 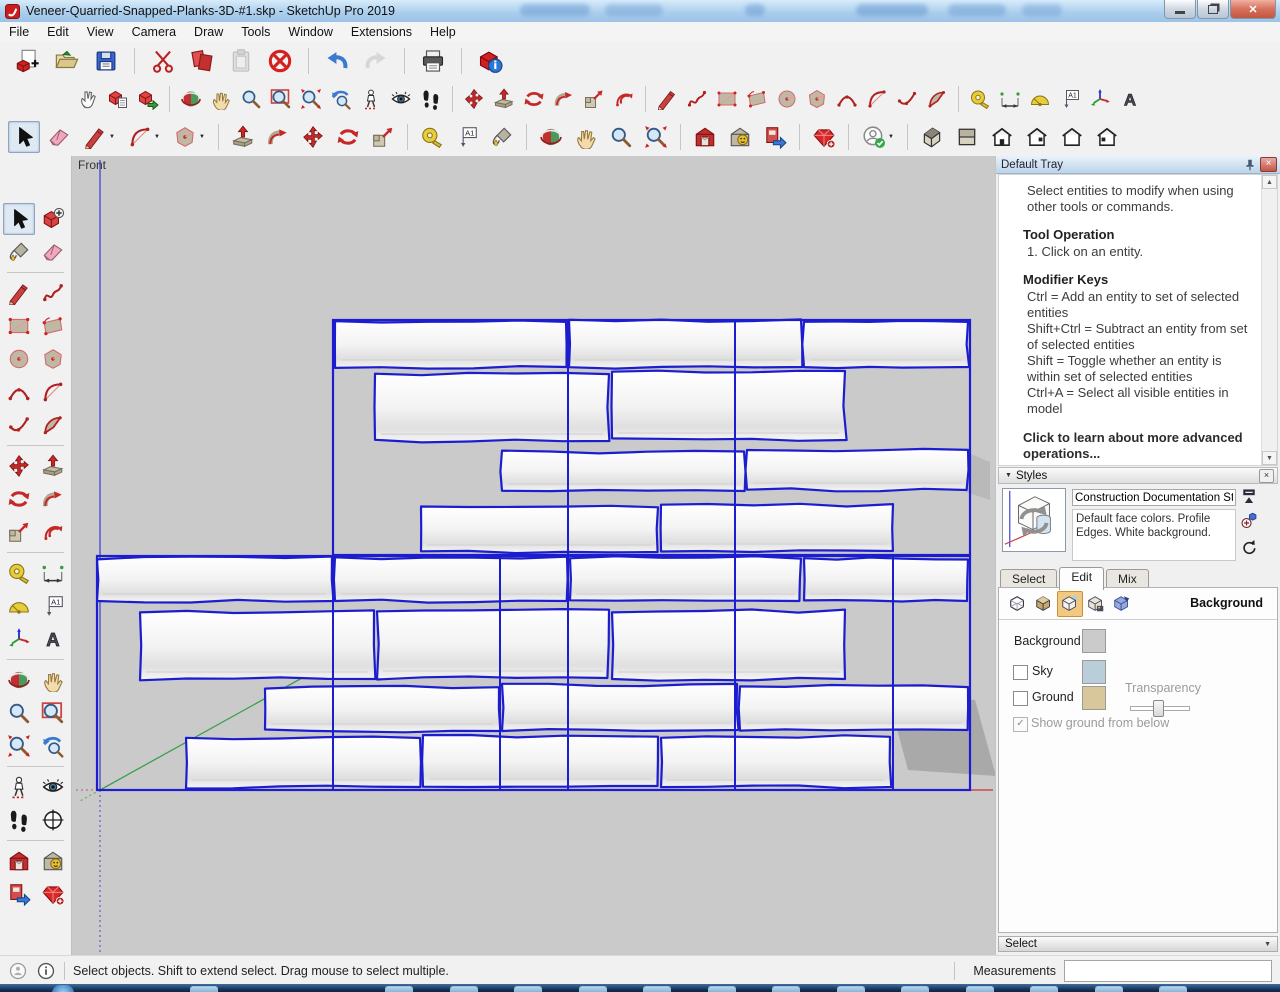 I want to click on tool-dimension-button, so click(x=53, y=573).